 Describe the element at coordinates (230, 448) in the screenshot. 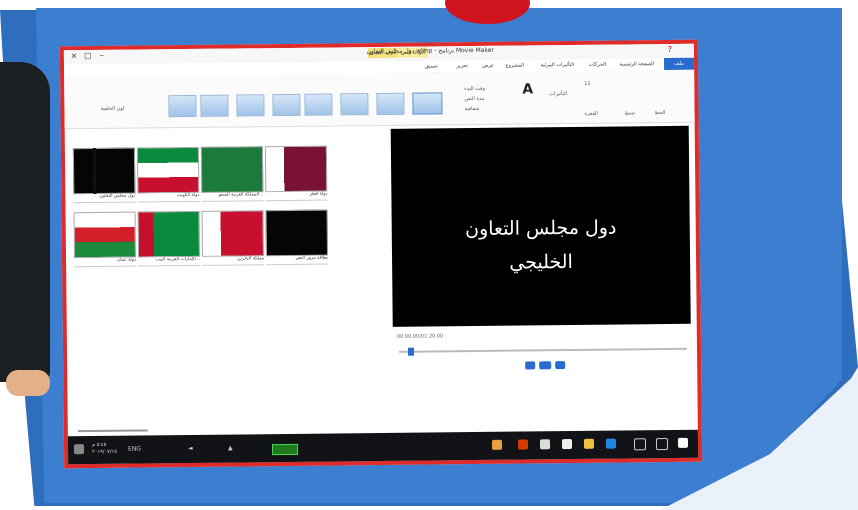

I see `network-icon: ▲` at that location.